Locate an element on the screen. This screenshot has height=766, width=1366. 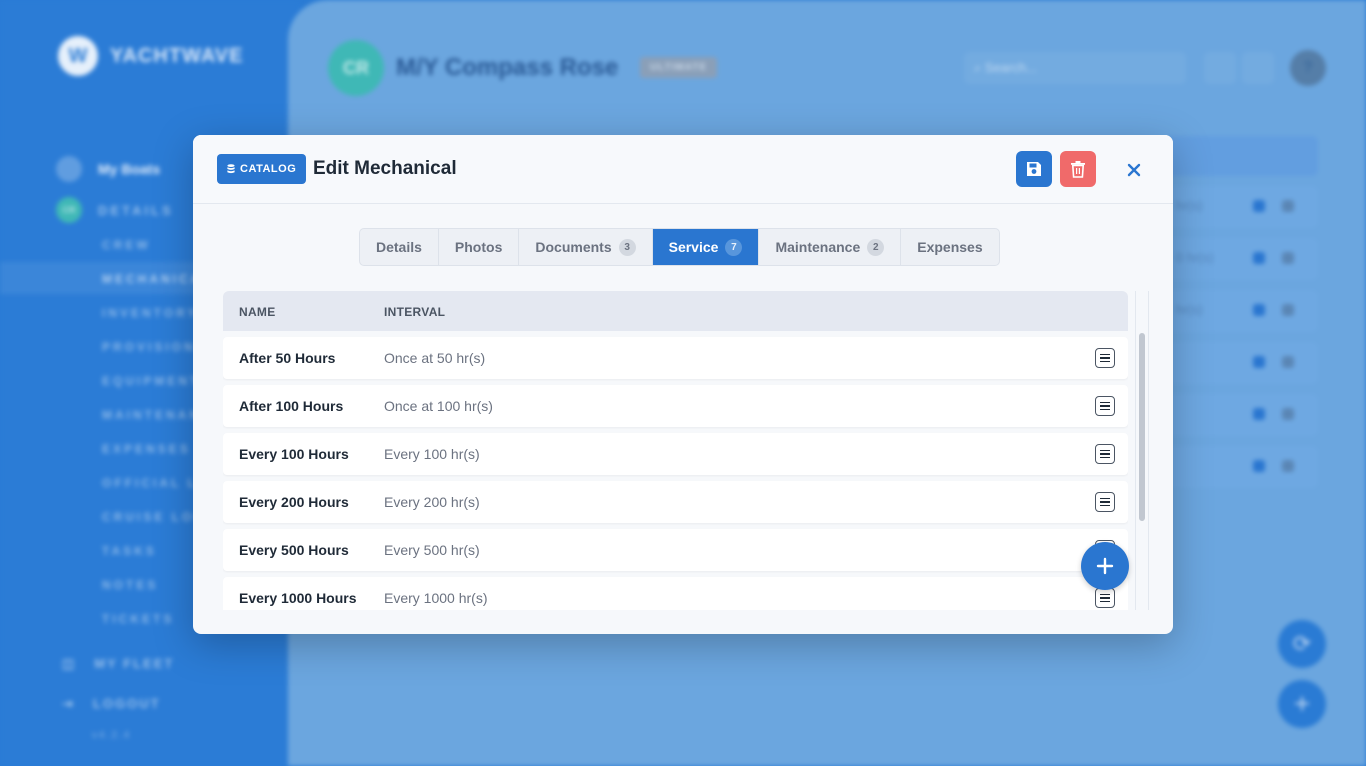
tab-details-label: Details is located at coordinates (399, 247).